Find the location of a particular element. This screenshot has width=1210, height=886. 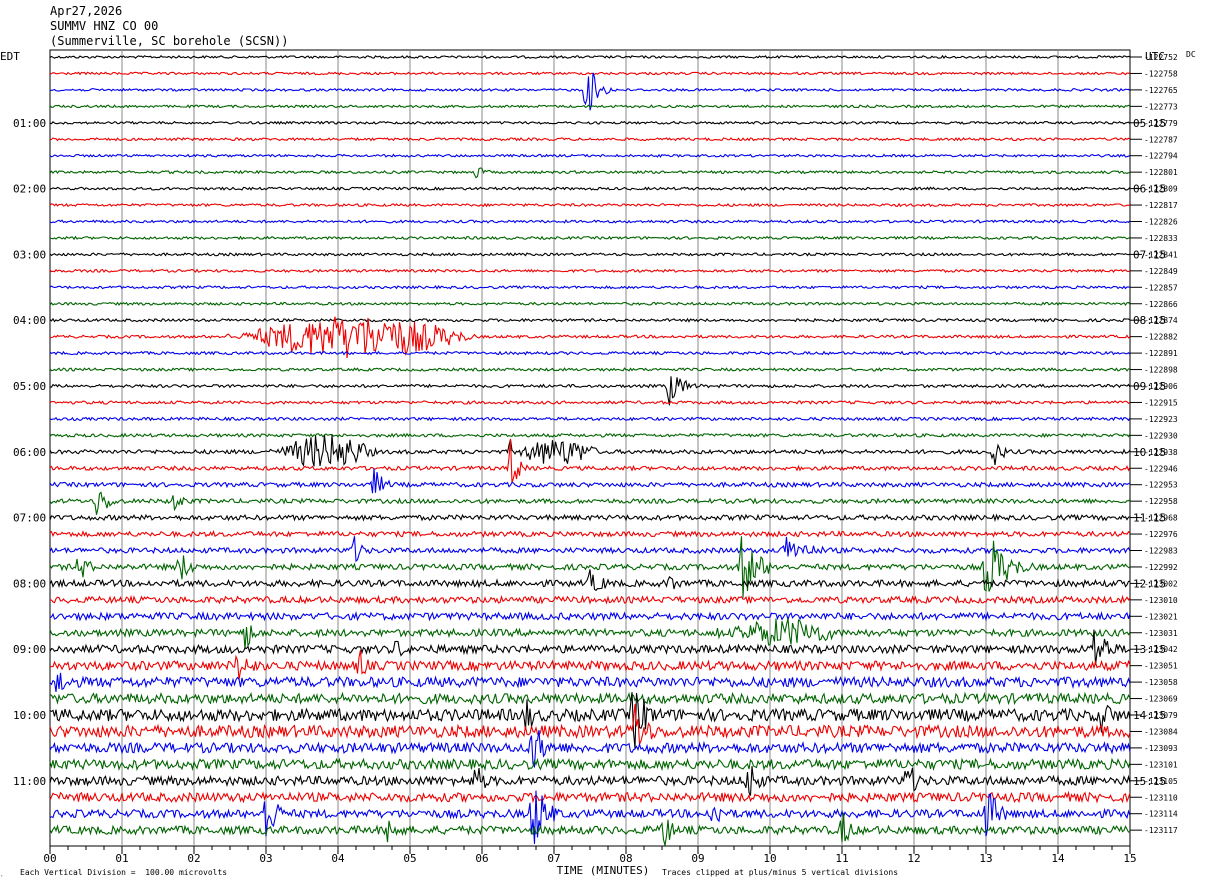

dc-offset-label: -122946 is located at coordinates (1161, 468).